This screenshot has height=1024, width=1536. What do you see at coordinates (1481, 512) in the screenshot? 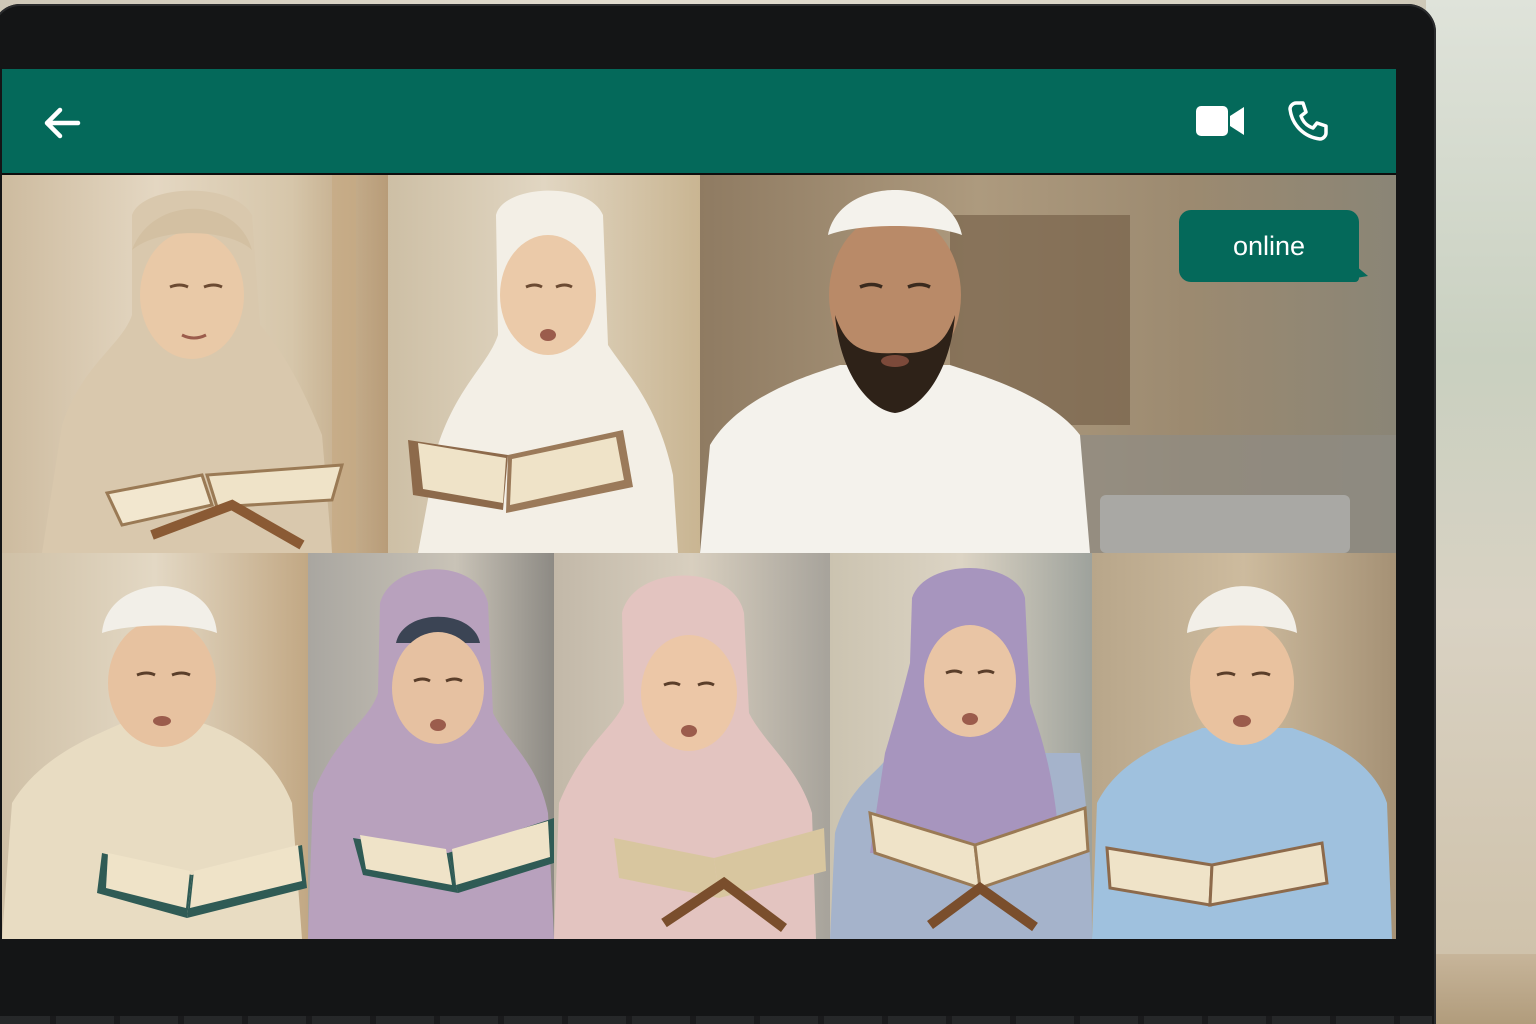
I see `background-window` at bounding box center [1481, 512].